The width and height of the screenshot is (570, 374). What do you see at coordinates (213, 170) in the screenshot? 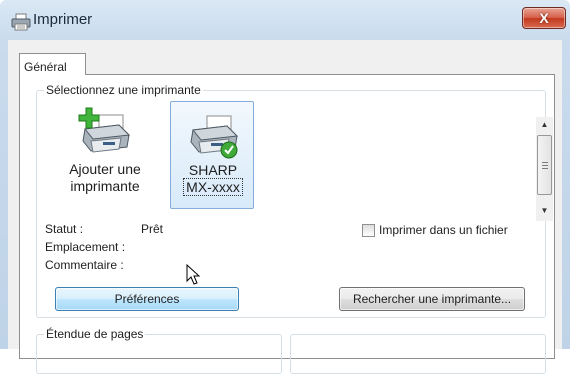
I see `printer-label-line1: SHARP` at bounding box center [213, 170].